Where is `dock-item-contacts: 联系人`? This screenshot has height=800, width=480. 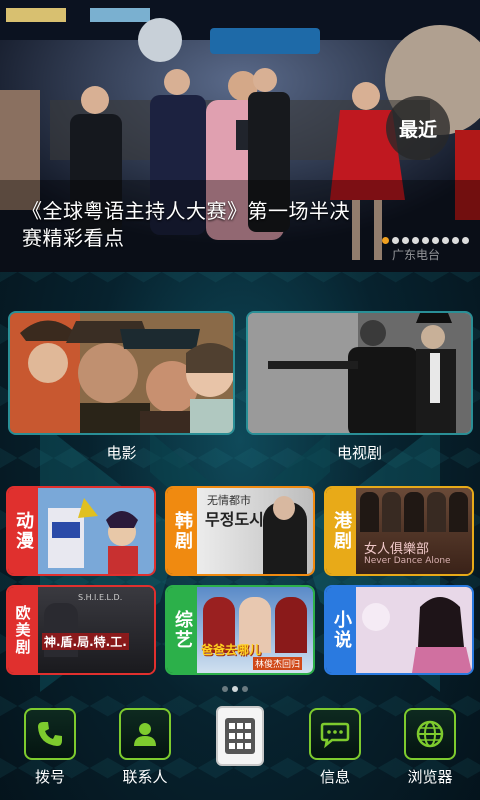 dock-item-contacts: 联系人 is located at coordinates (145, 747).